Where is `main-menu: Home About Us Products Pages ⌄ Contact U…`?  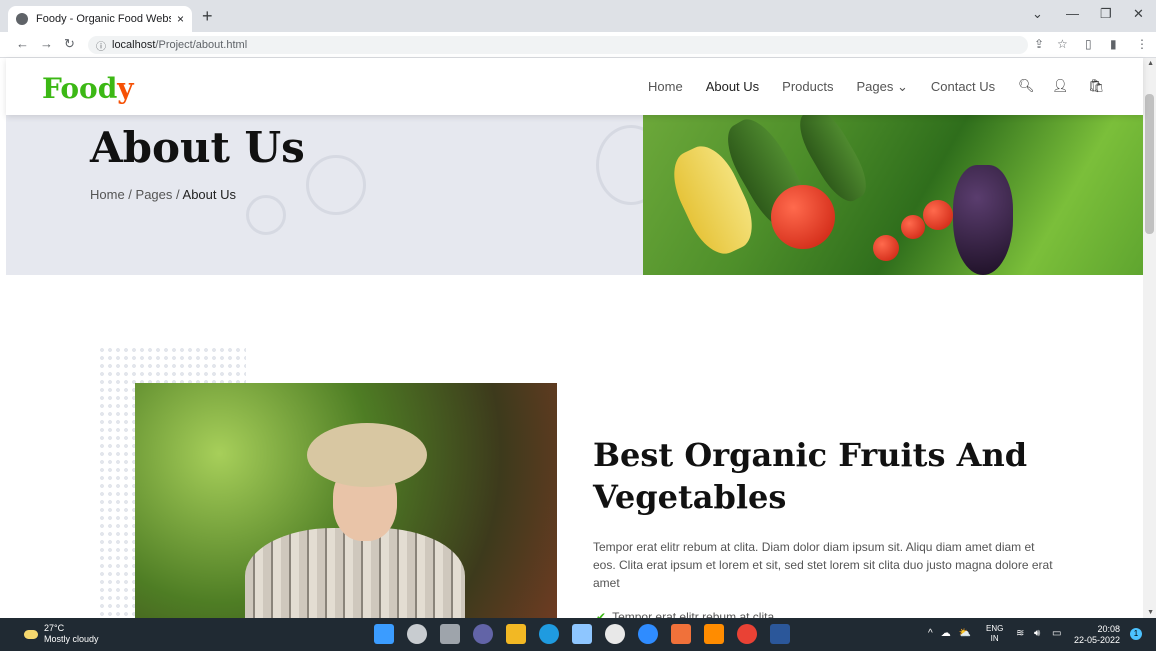 main-menu: Home About Us Products Pages ⌄ Contact U… is located at coordinates (821, 87).